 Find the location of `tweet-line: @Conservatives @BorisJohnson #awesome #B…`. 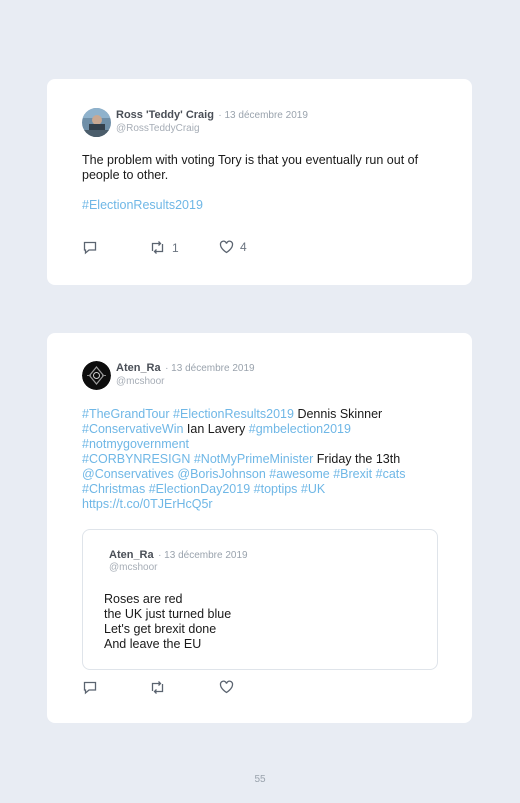

tweet-line: @Conservatives @BorisJohnson #awesome #B… is located at coordinates (262, 474).